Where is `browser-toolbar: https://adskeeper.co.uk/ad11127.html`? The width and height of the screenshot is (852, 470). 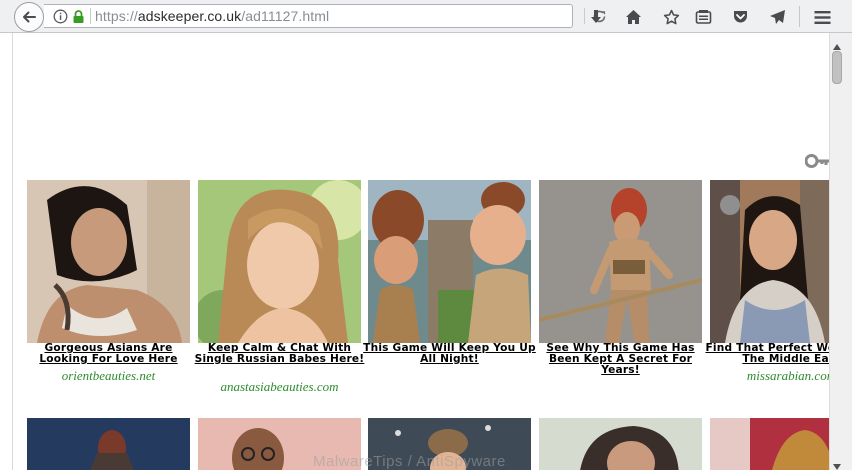
browser-toolbar: https://adskeeper.co.uk/ad11127.html is located at coordinates (426, 16).